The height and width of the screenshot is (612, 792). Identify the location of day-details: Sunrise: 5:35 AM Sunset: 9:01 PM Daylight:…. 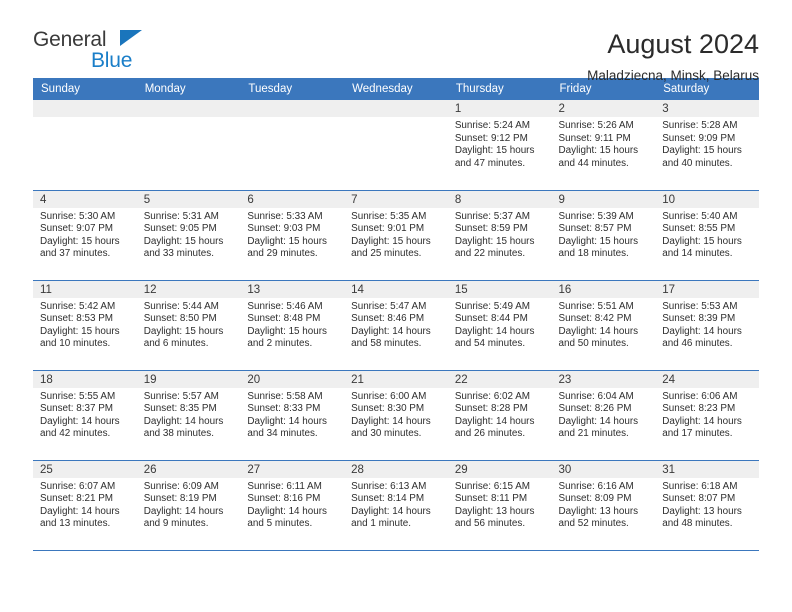
(396, 234).